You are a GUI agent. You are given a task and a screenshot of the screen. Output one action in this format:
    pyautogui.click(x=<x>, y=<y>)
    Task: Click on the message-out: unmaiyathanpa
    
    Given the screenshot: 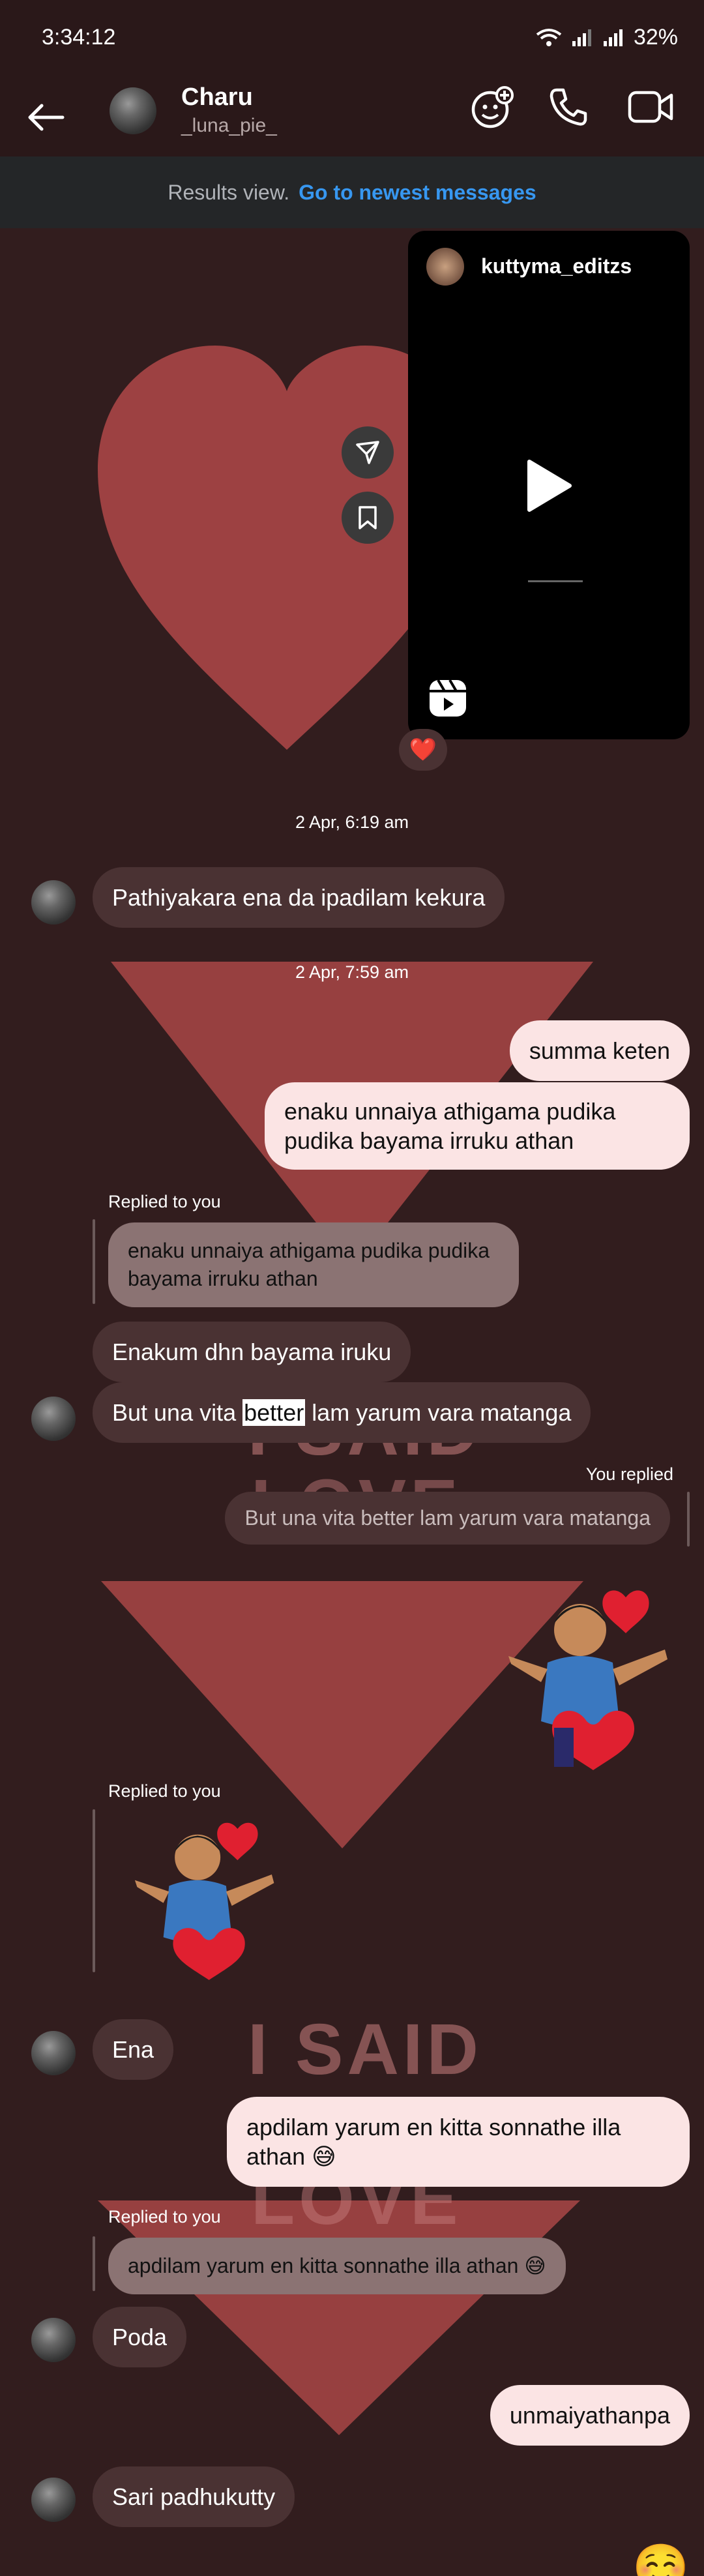 What is the action you would take?
    pyautogui.click(x=590, y=2415)
    